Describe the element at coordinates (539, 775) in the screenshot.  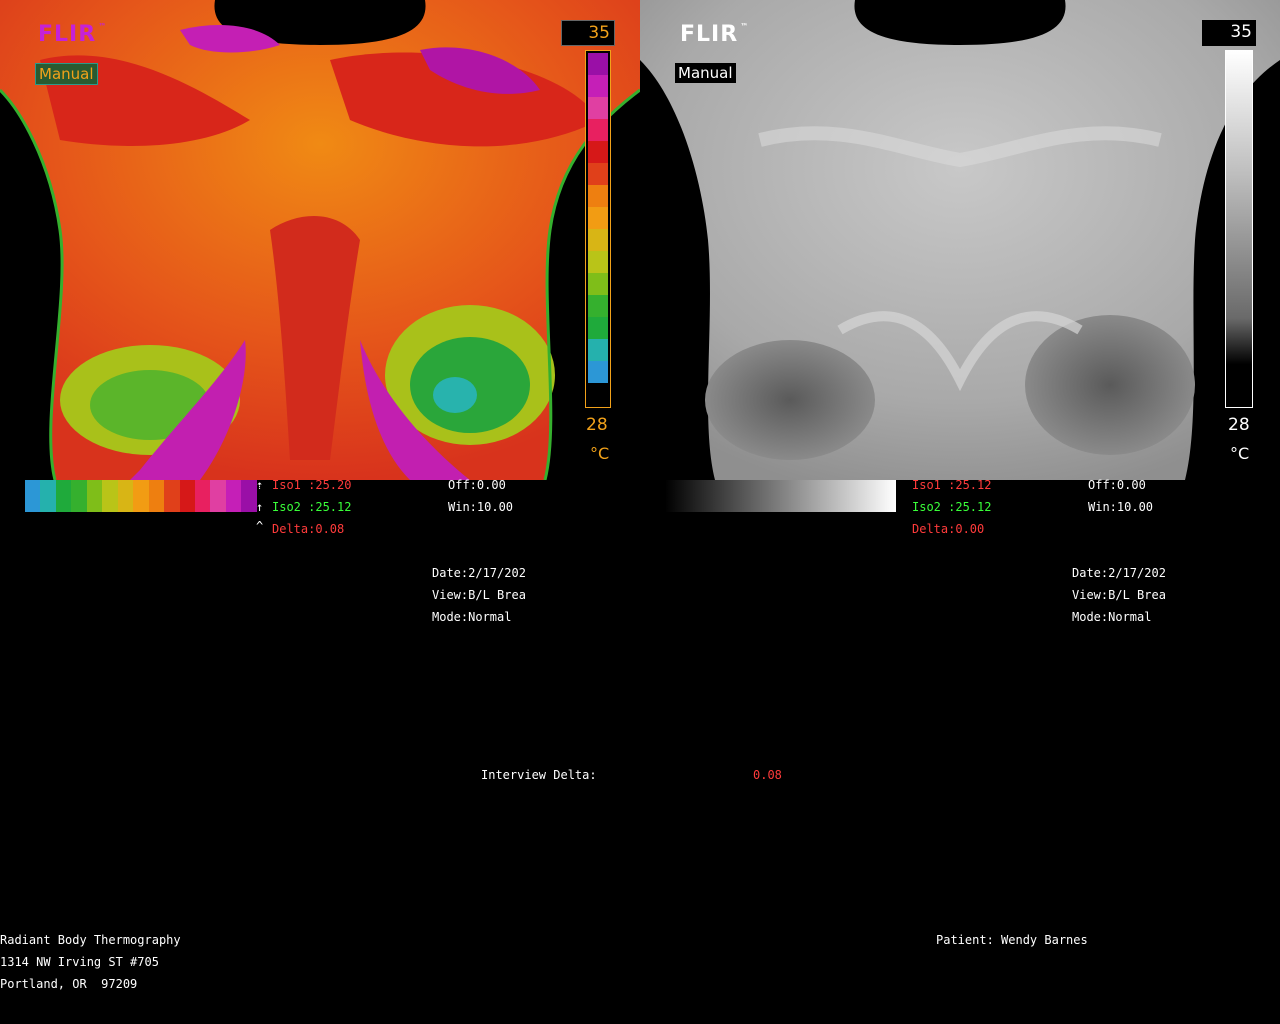
I see `interview-delta-label: Interview Delta:` at that location.